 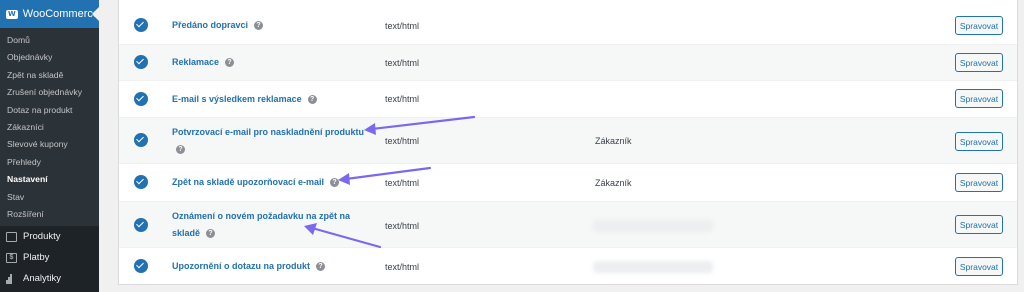 I want to click on email-name-link: E-mail s výsledkem reklamace?, so click(x=244, y=99).